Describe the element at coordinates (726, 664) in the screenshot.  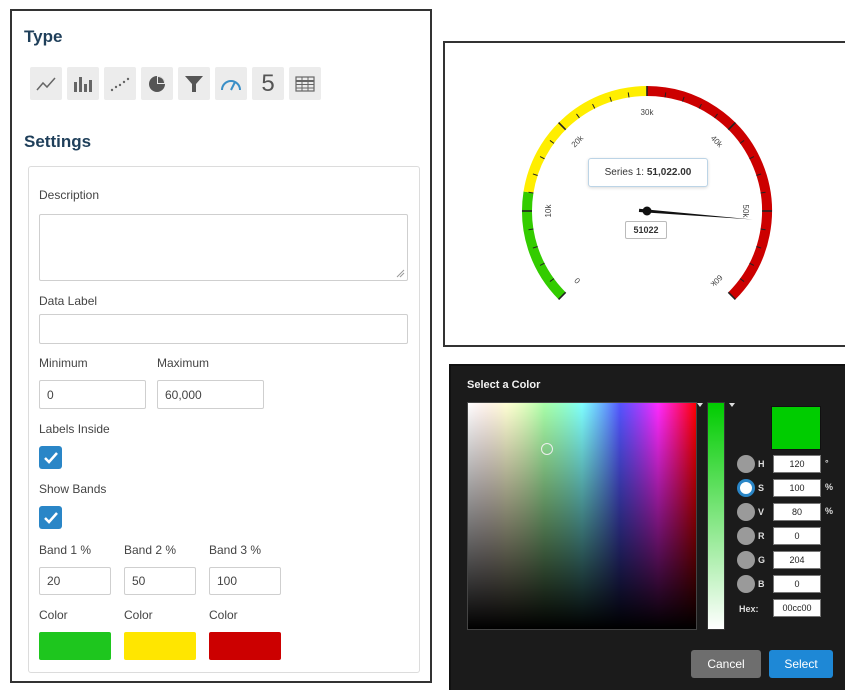
I see `cancel-button: Cancel` at that location.